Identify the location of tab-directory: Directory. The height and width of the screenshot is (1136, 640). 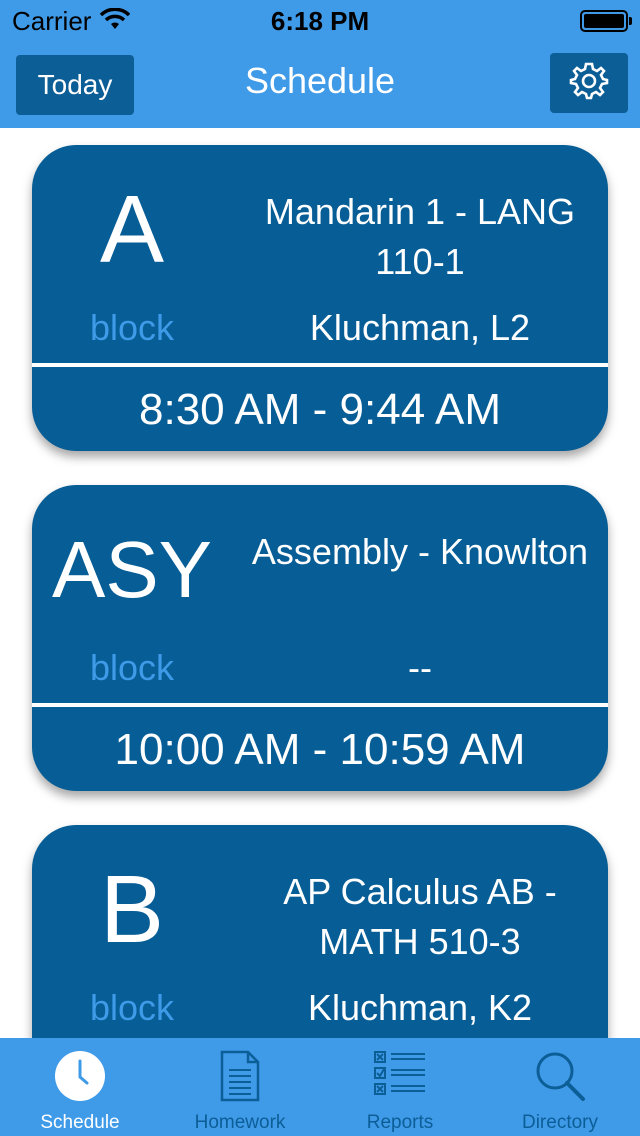
(560, 1087).